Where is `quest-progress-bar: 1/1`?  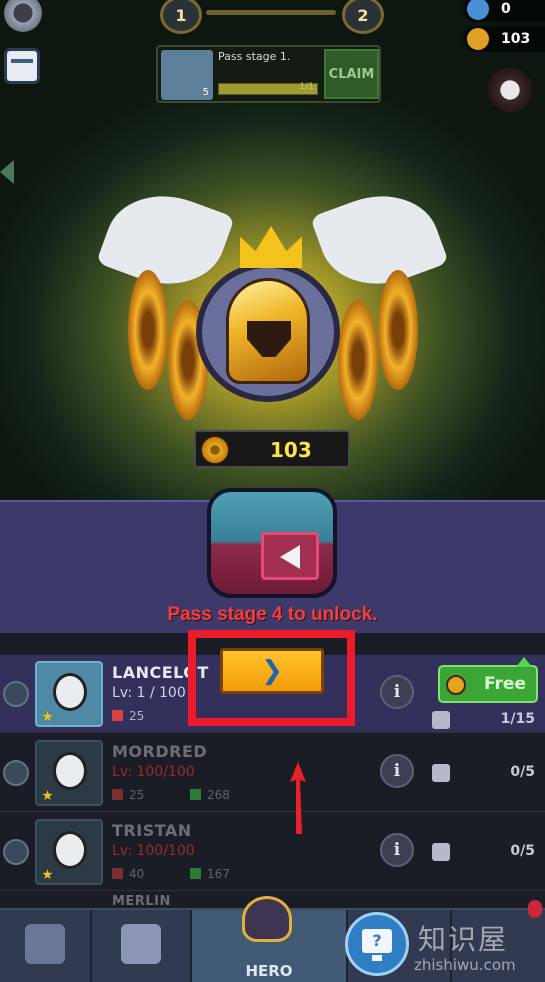 quest-progress-bar: 1/1 is located at coordinates (268, 88).